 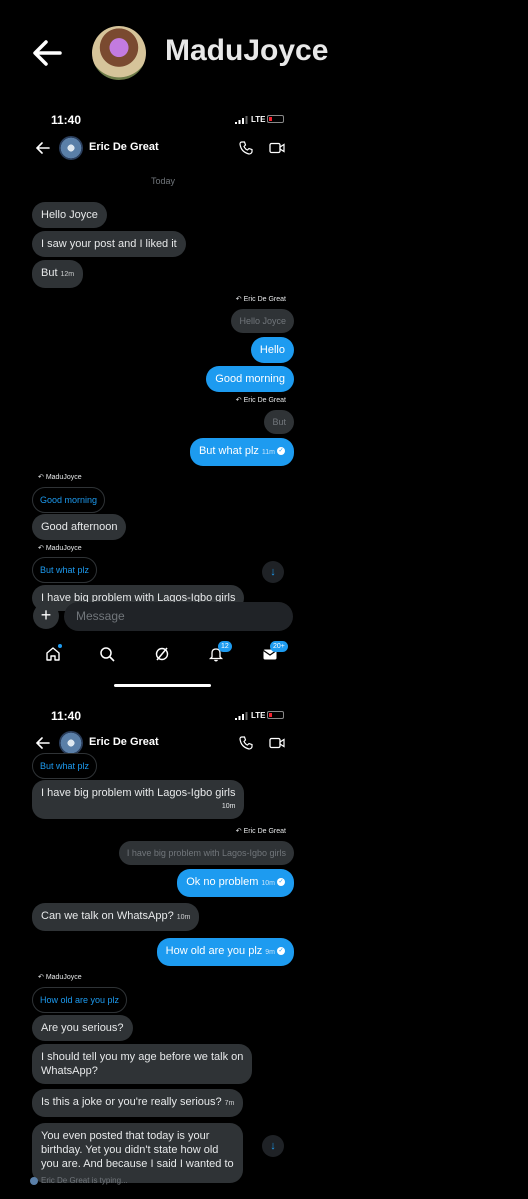 What do you see at coordinates (229, 1103) in the screenshot?
I see `message-time: 7m` at bounding box center [229, 1103].